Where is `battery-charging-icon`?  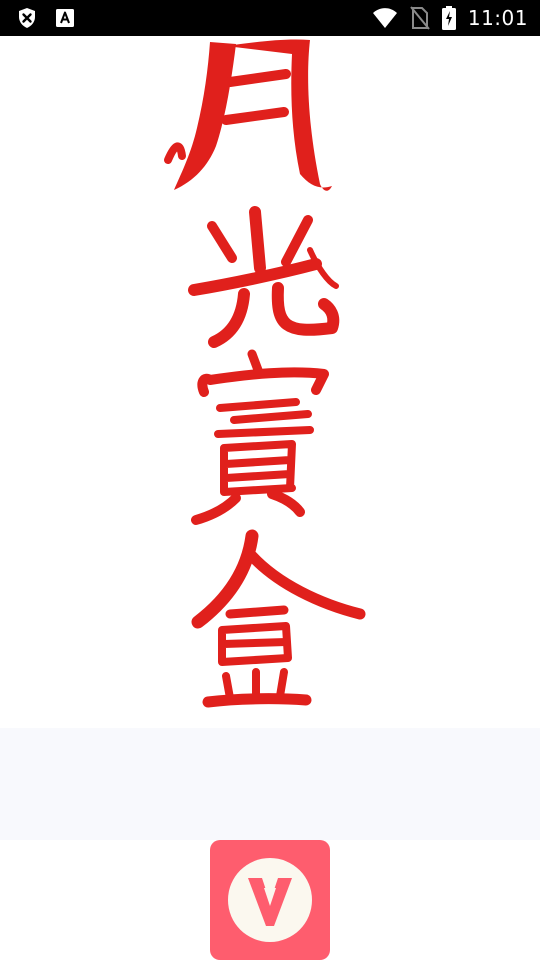 battery-charging-icon is located at coordinates (448, 18).